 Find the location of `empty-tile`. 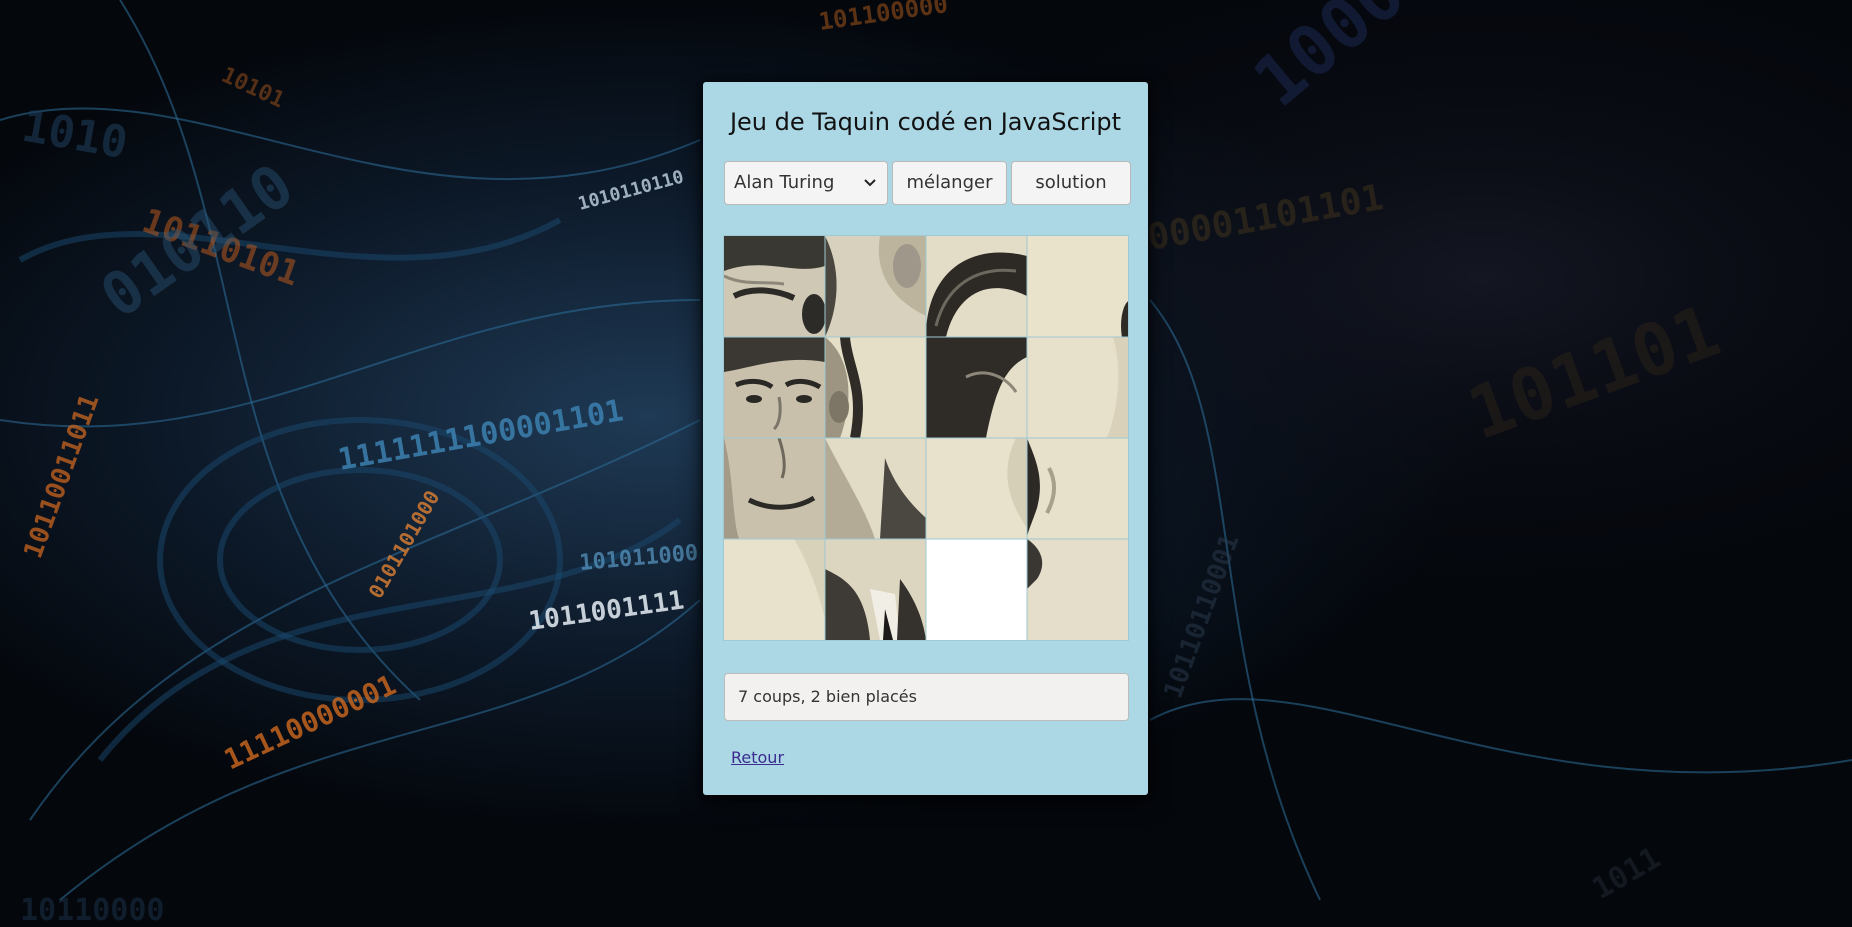

empty-tile is located at coordinates (976, 589).